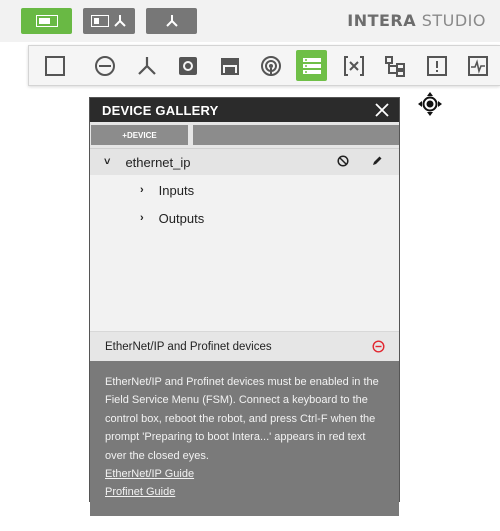 The image size is (500, 531). I want to click on profinet-guide-link: Profinet Guide, so click(247, 492).